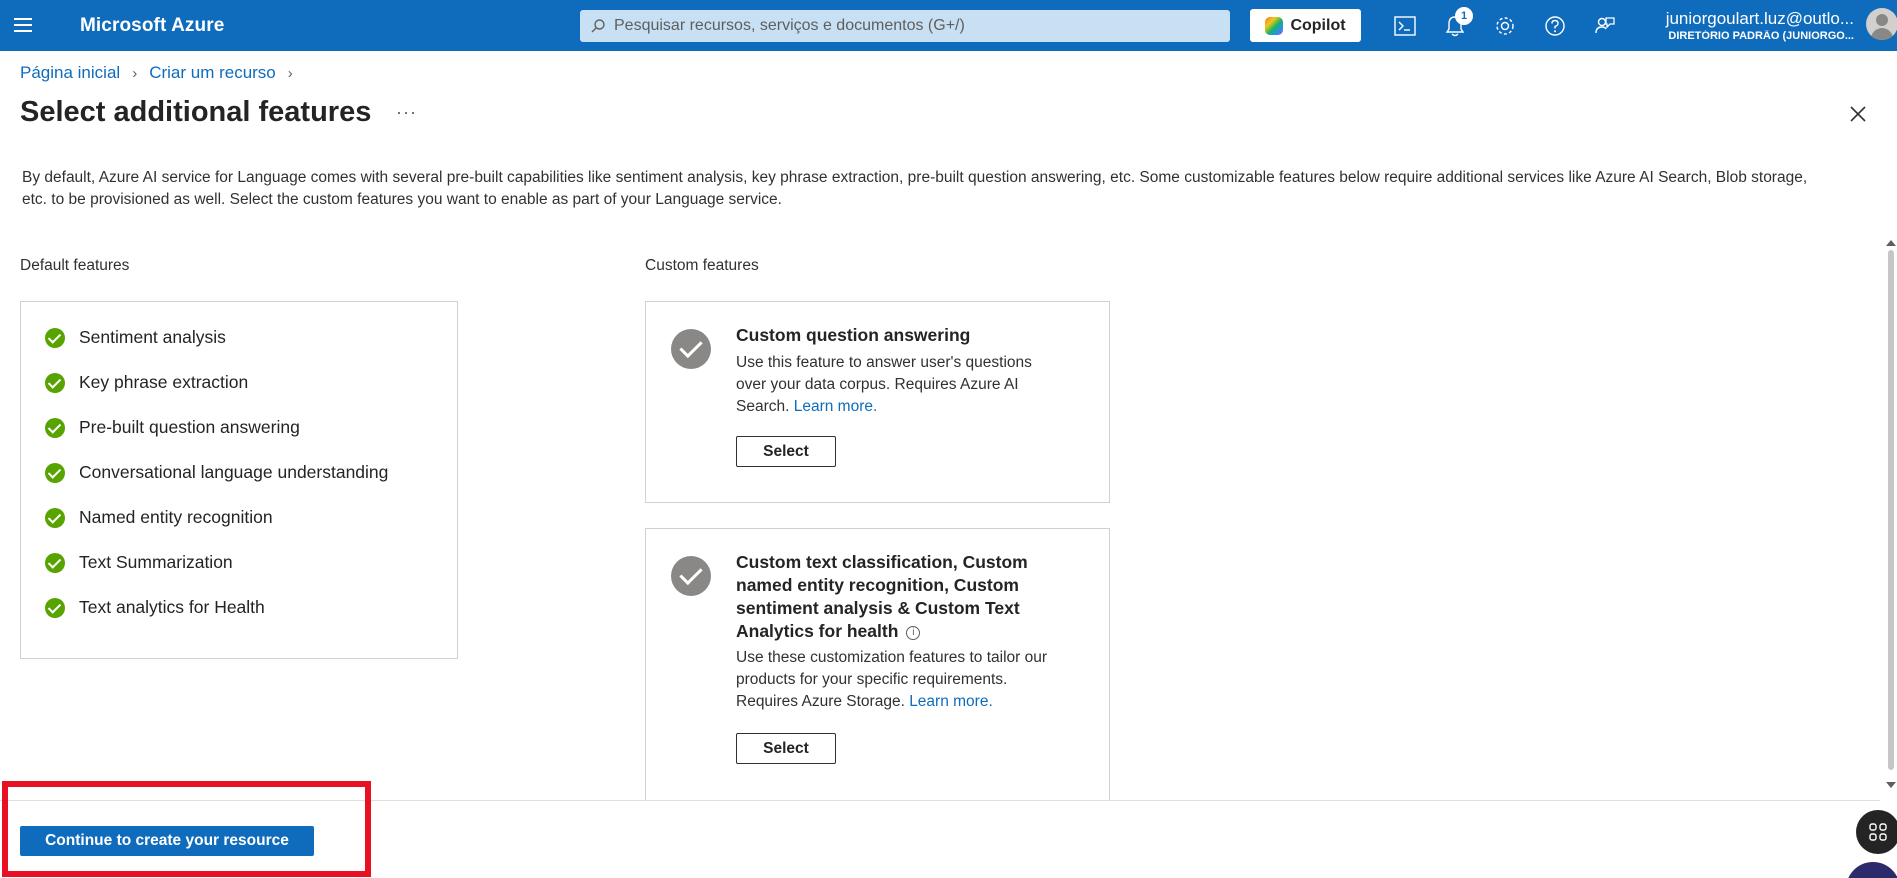 The image size is (1897, 878). I want to click on assistant-icon, so click(1871, 870).